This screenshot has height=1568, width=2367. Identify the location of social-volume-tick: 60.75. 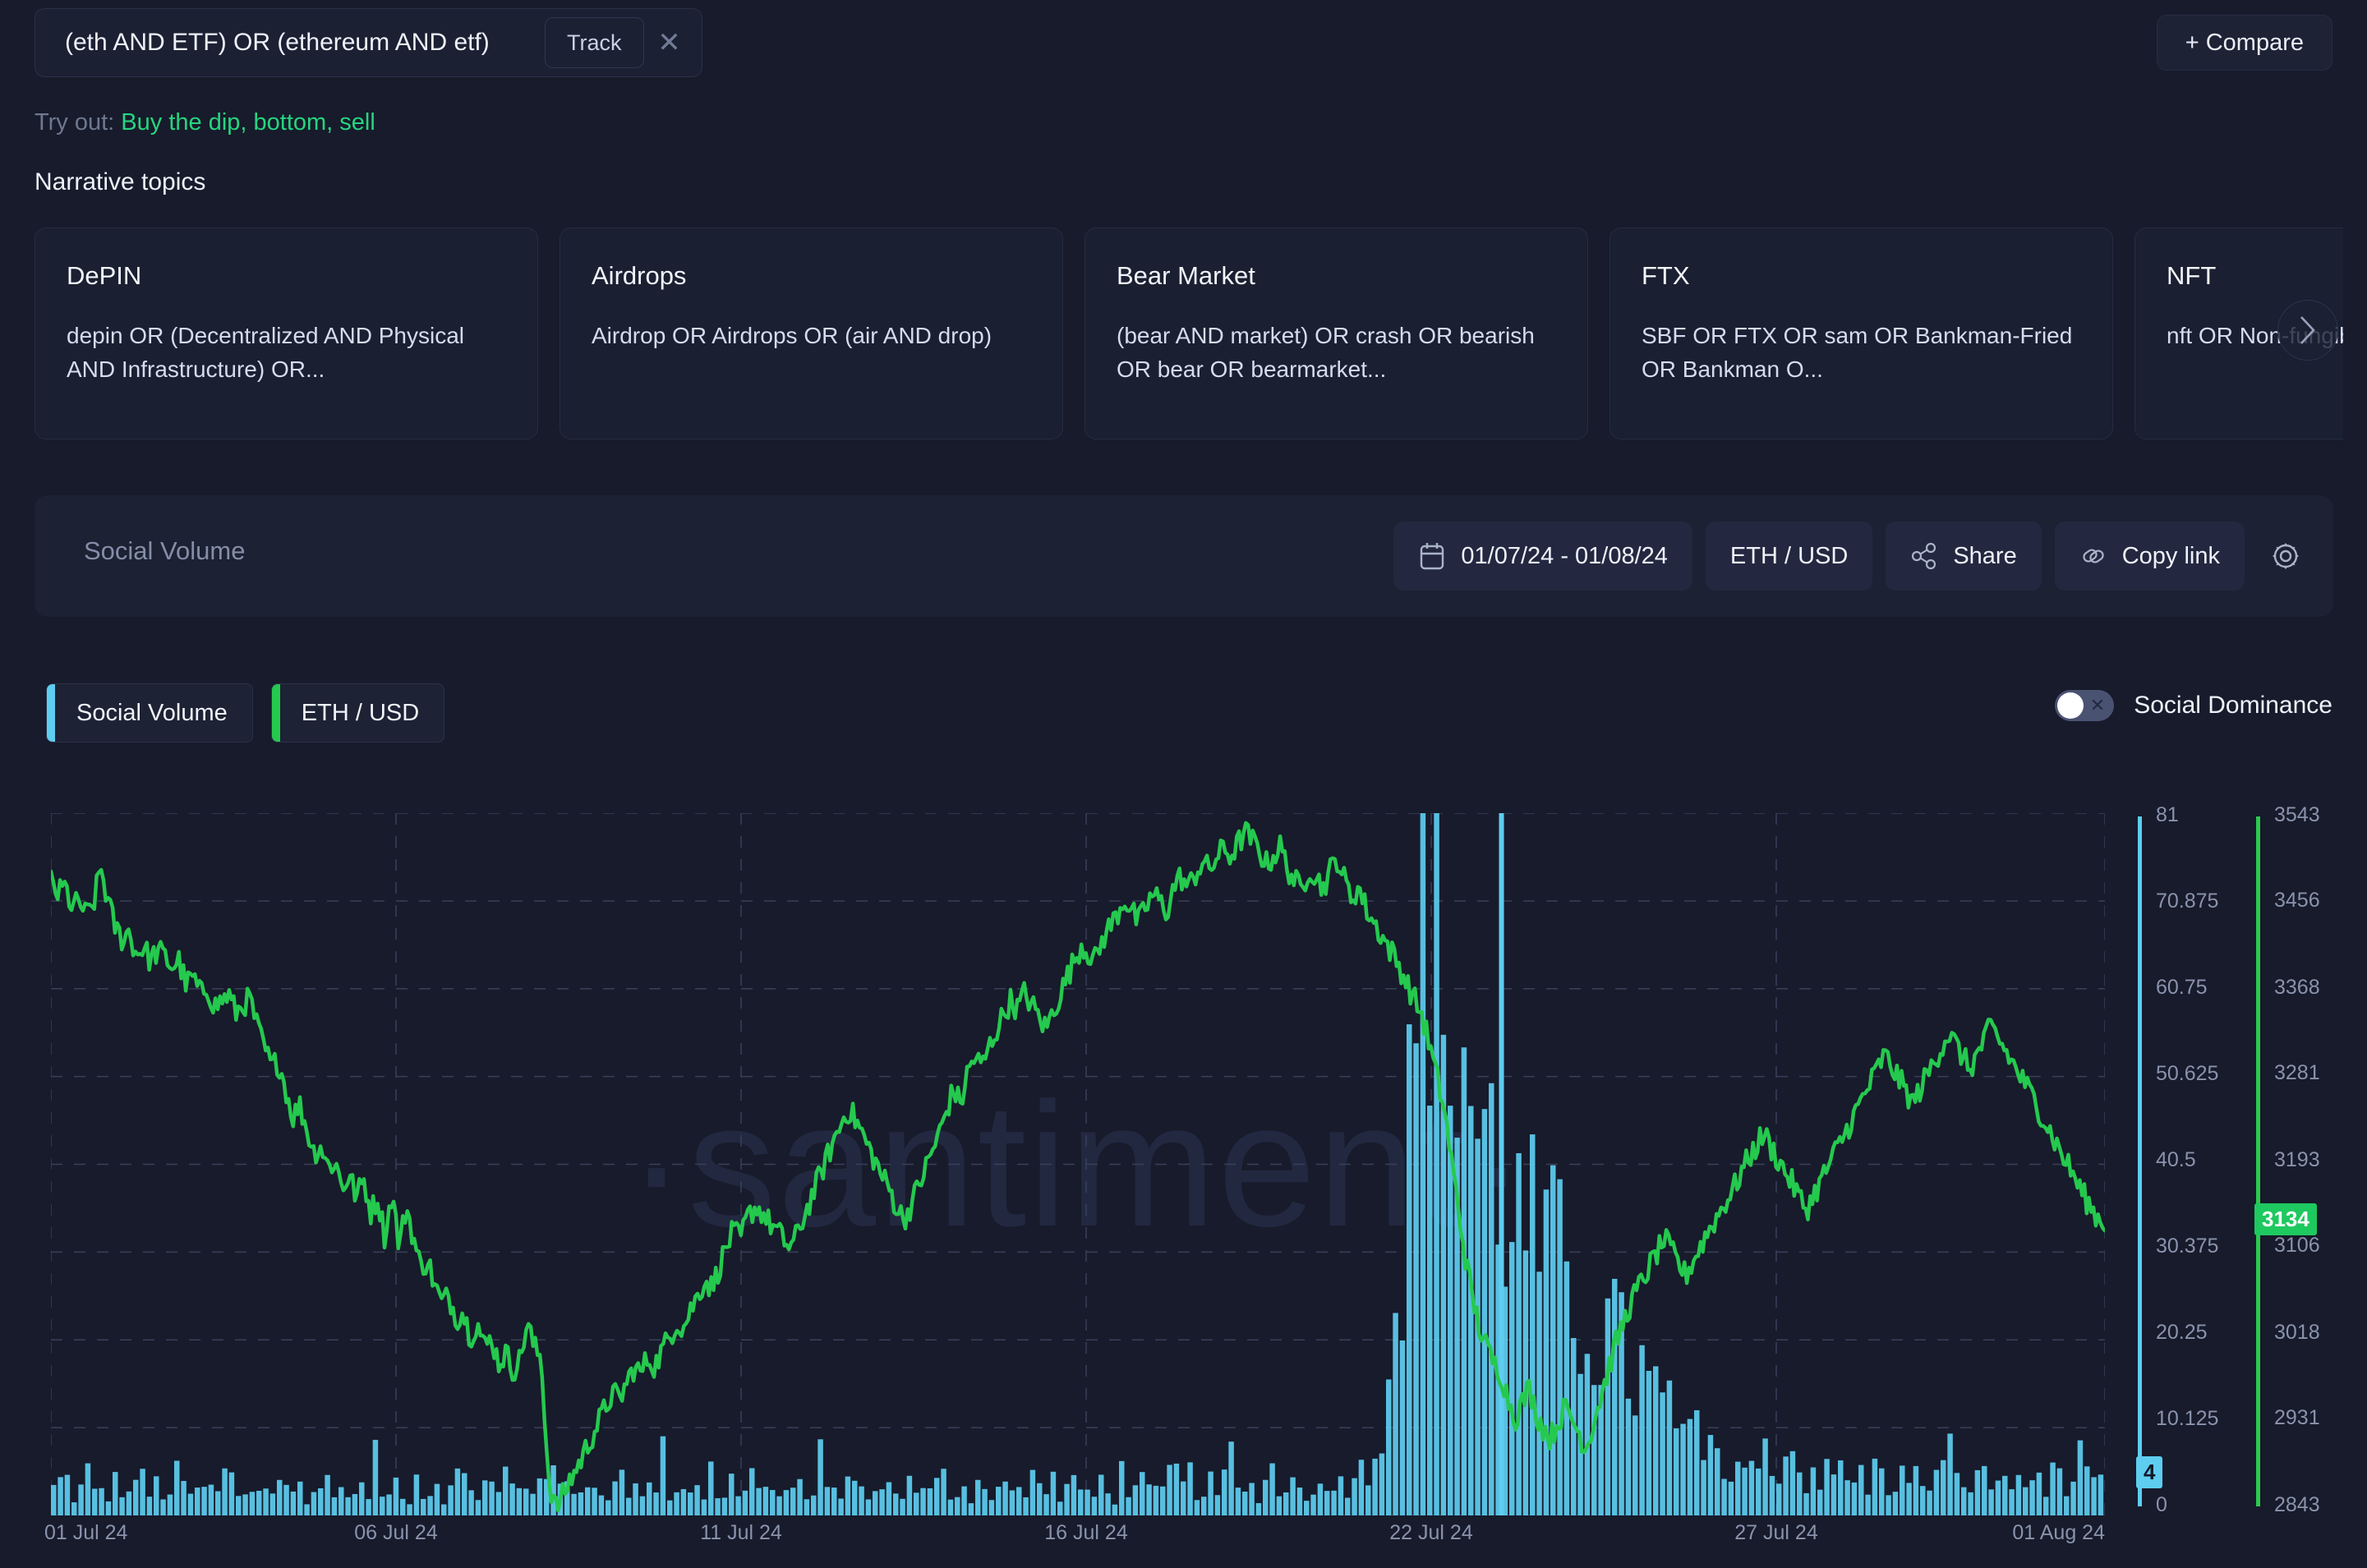
(2182, 988).